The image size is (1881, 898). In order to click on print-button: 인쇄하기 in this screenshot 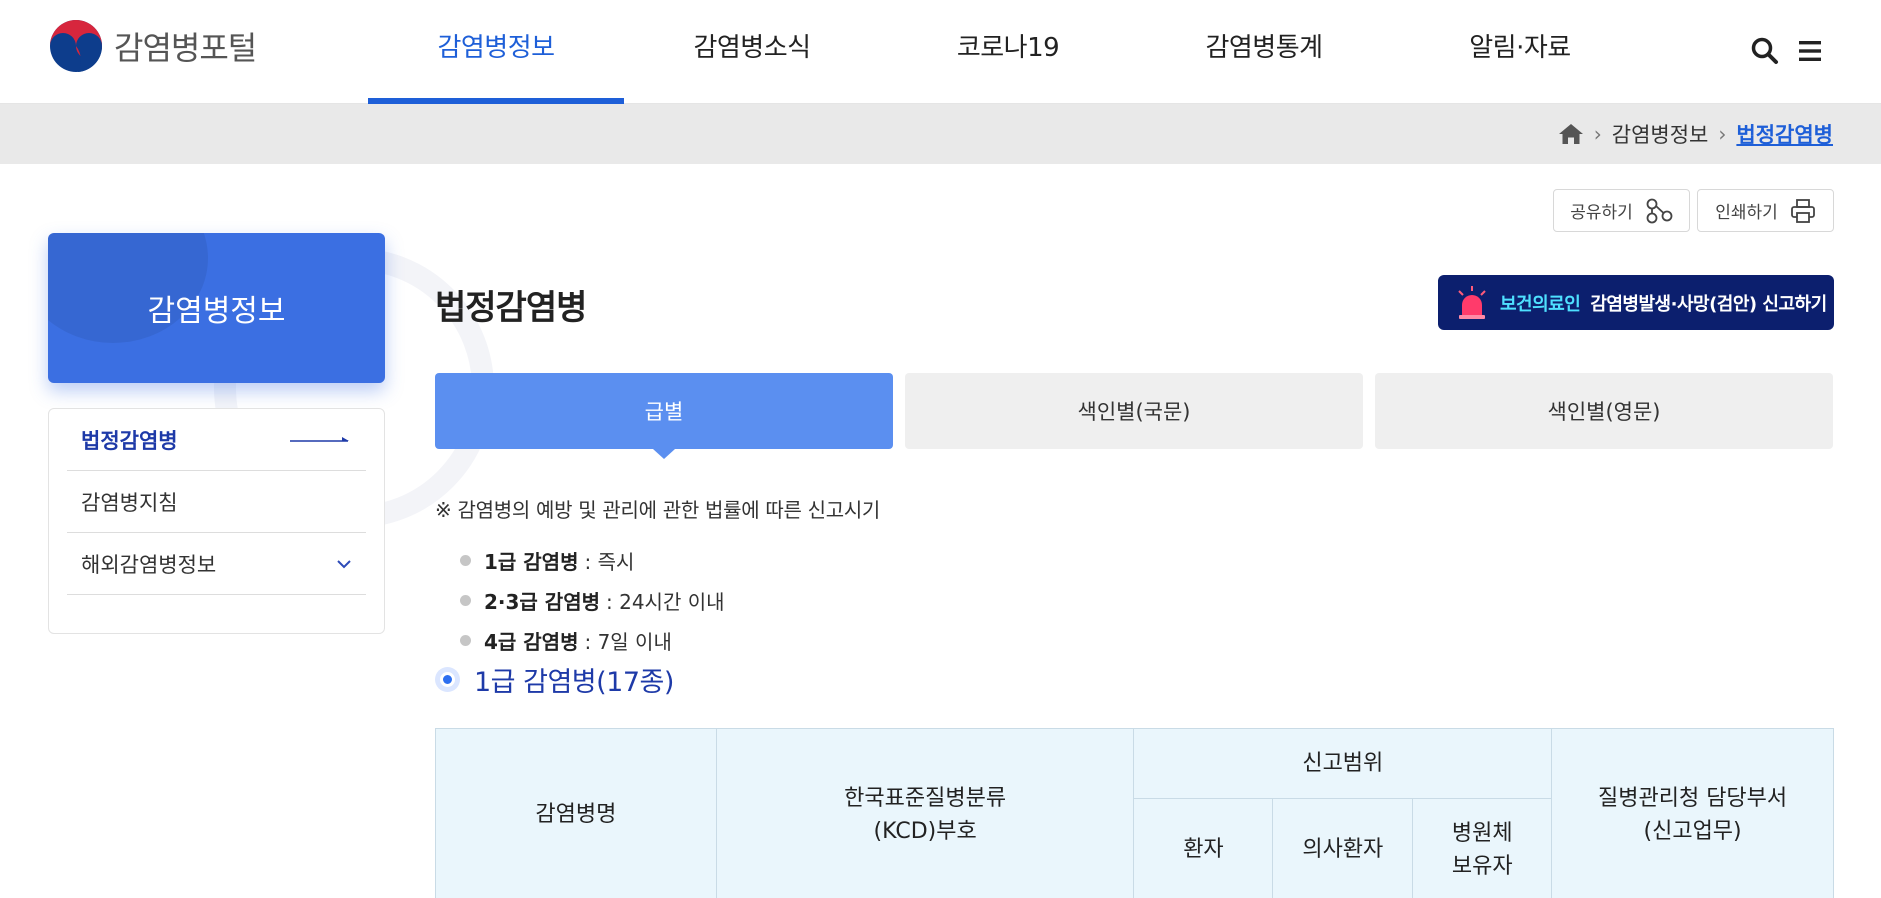, I will do `click(1765, 210)`.